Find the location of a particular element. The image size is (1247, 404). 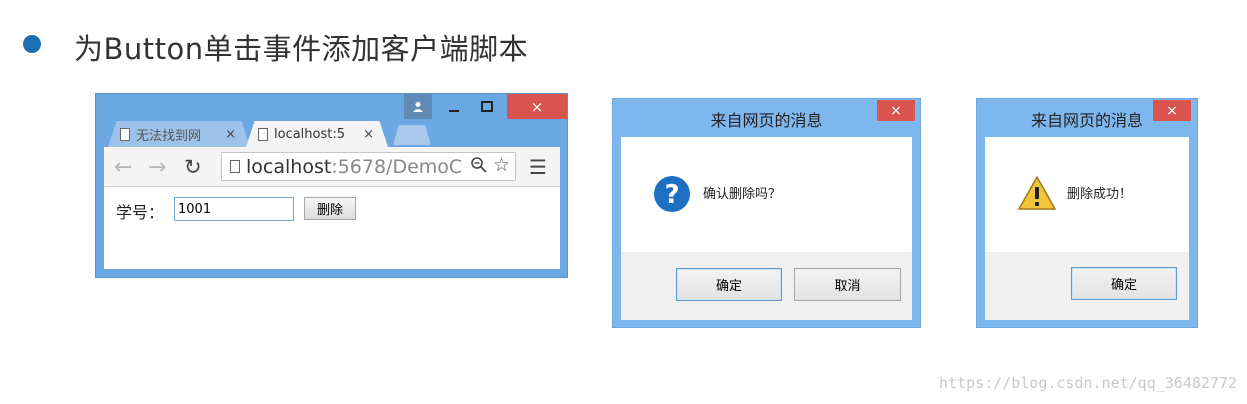

back-arrow-icon: ← is located at coordinates (123, 167).